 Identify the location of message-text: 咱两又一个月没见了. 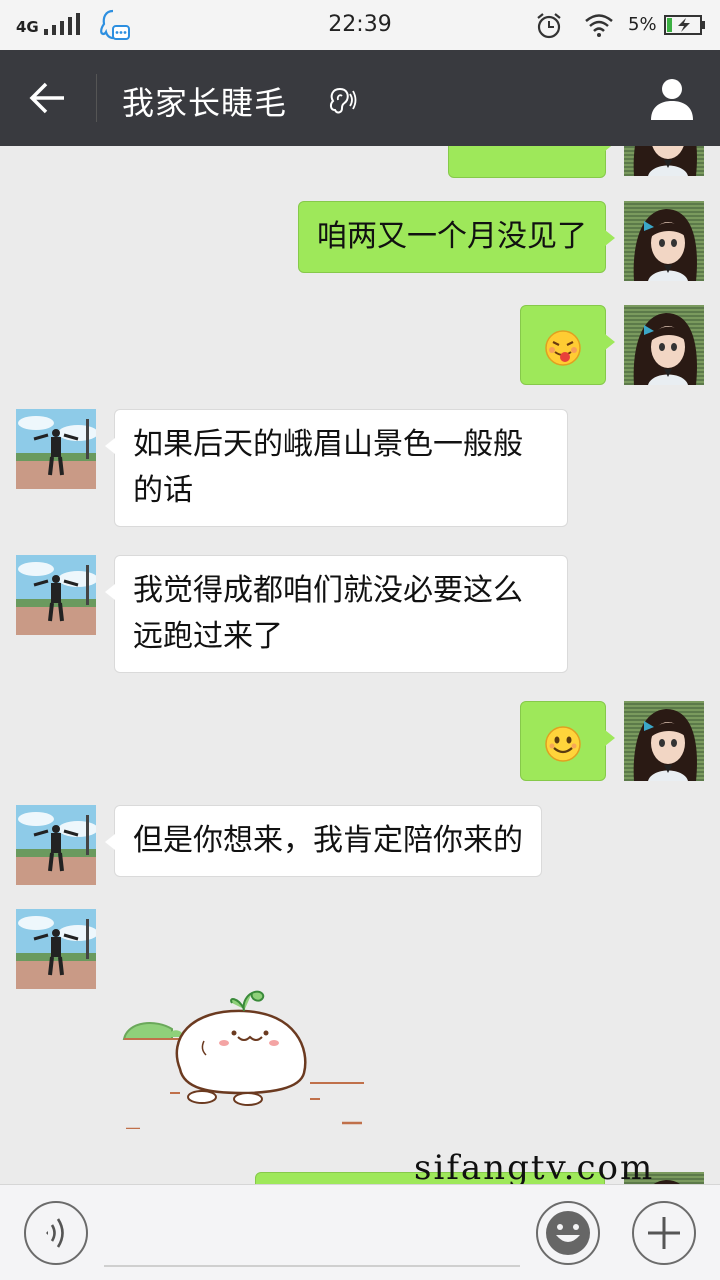
(452, 236).